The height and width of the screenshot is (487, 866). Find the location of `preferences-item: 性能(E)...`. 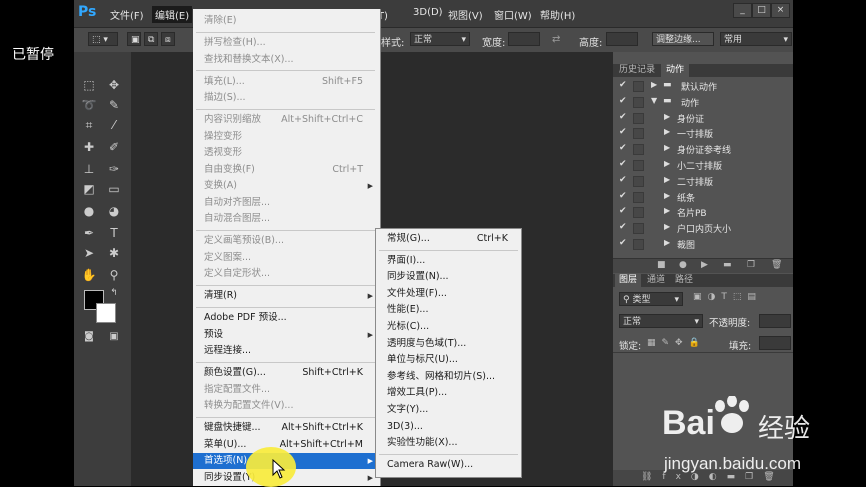

preferences-item: 性能(E)... is located at coordinates (448, 310).